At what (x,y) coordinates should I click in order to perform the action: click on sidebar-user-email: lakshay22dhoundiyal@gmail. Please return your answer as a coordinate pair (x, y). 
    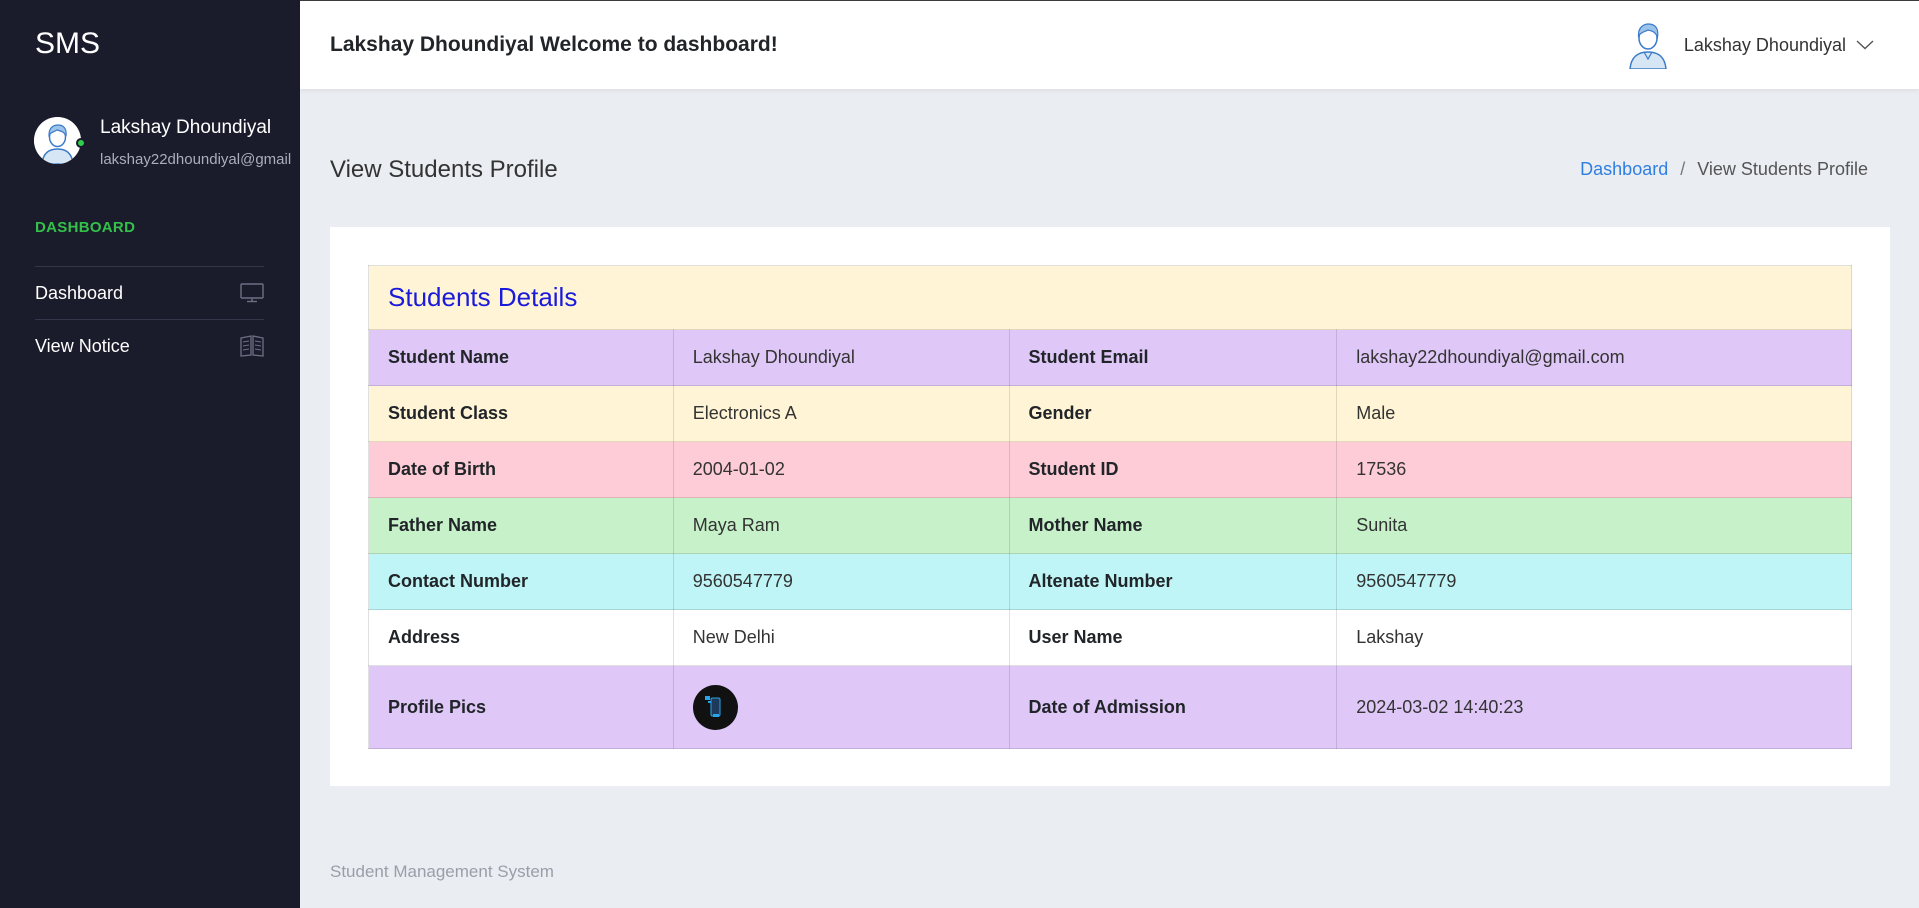
    Looking at the image, I should click on (196, 159).